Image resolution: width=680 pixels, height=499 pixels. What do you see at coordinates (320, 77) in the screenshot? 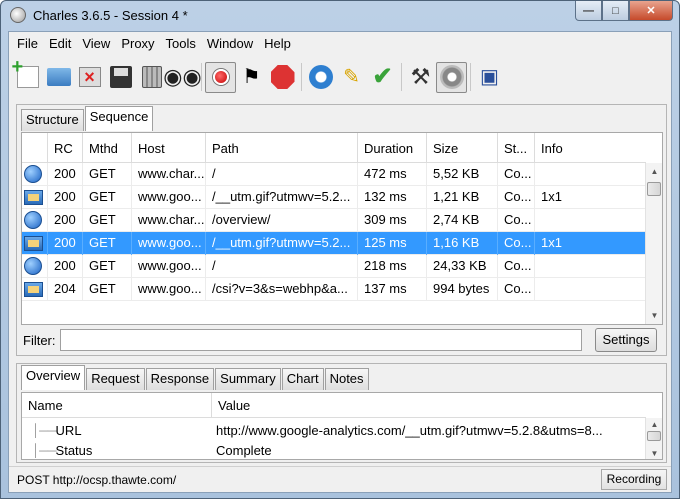
I see `repeat-button` at bounding box center [320, 77].